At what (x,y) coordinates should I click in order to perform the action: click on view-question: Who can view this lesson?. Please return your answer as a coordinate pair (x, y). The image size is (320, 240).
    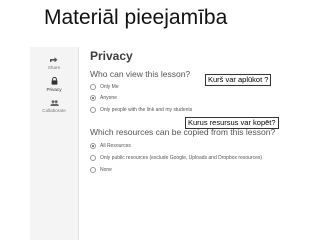
    Looking at the image, I should click on (140, 74).